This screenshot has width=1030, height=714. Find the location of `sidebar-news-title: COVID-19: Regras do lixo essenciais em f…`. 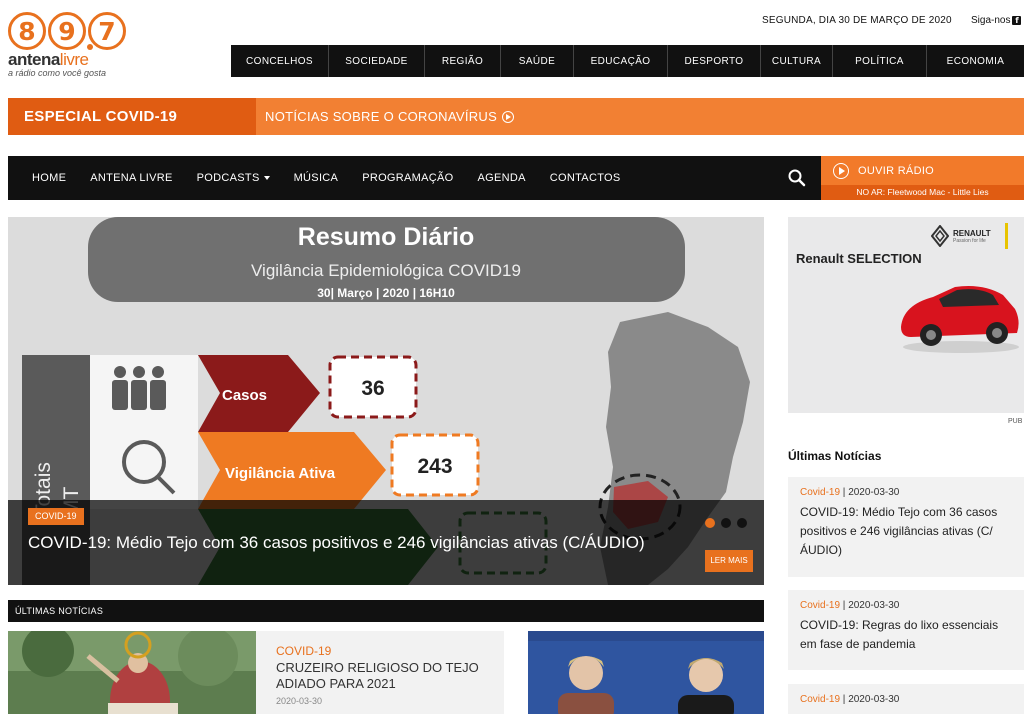

sidebar-news-title: COVID-19: Regras do lixo essenciais em f… is located at coordinates (906, 635).